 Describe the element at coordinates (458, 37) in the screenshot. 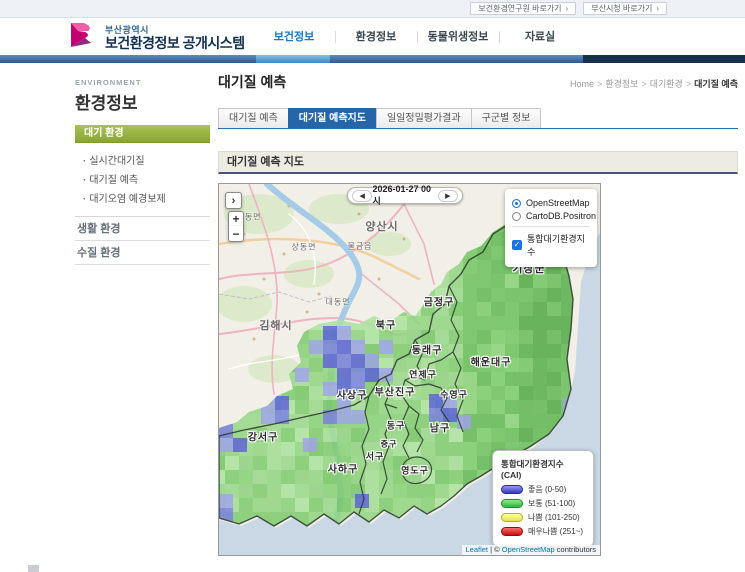

I see `nav-item-2: 동물위생정보` at that location.